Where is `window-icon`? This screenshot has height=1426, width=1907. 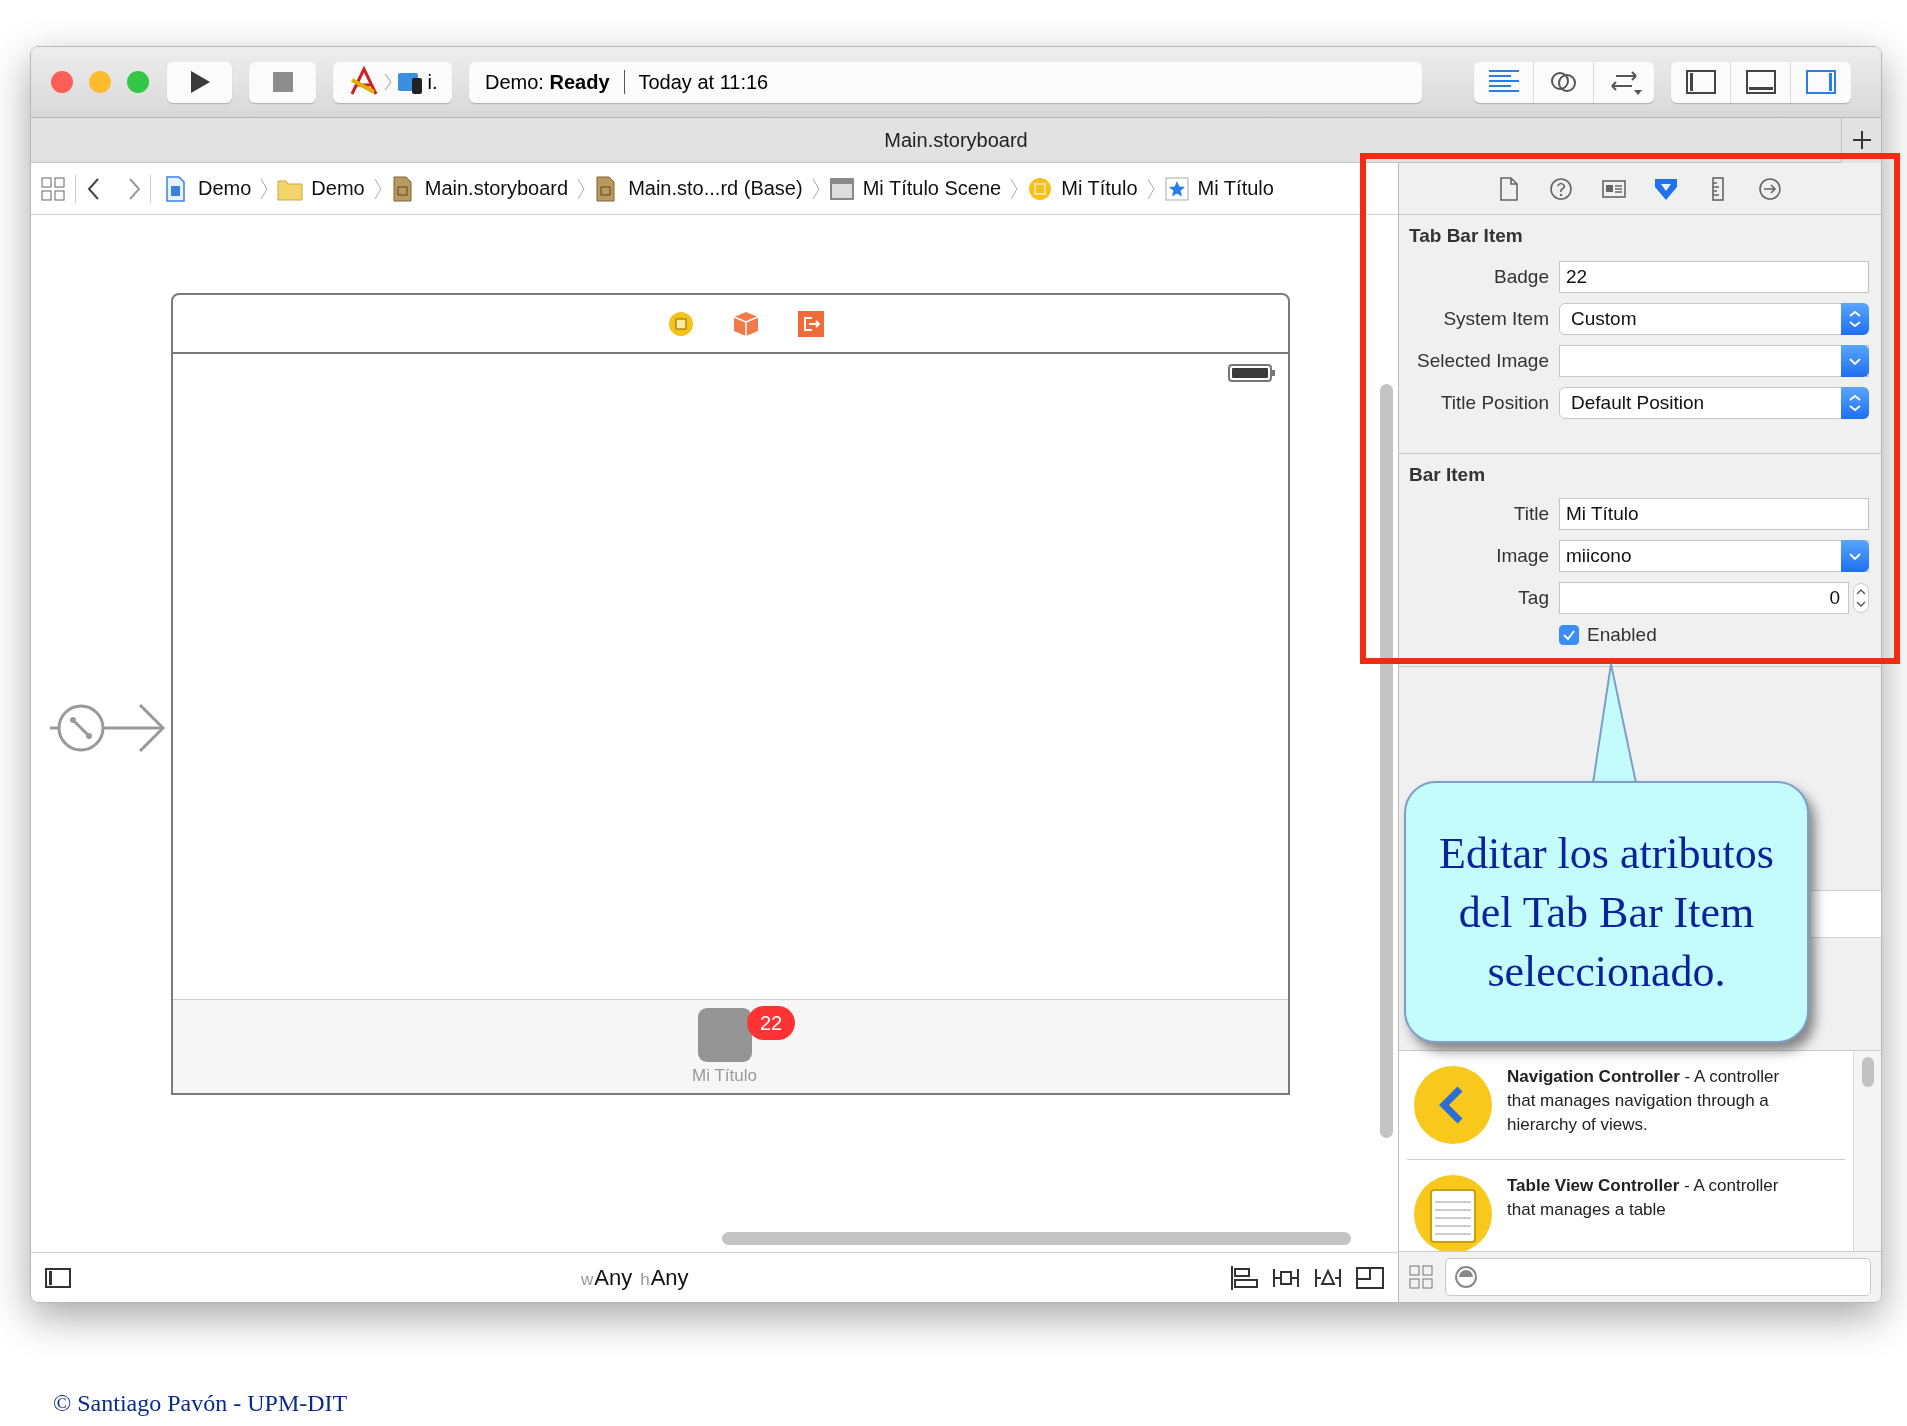
window-icon is located at coordinates (841, 188).